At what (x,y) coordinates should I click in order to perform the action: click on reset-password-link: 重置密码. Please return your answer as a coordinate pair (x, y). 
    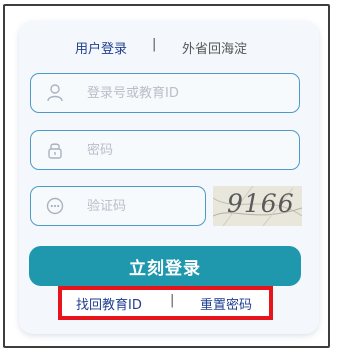
    Looking at the image, I should click on (226, 303).